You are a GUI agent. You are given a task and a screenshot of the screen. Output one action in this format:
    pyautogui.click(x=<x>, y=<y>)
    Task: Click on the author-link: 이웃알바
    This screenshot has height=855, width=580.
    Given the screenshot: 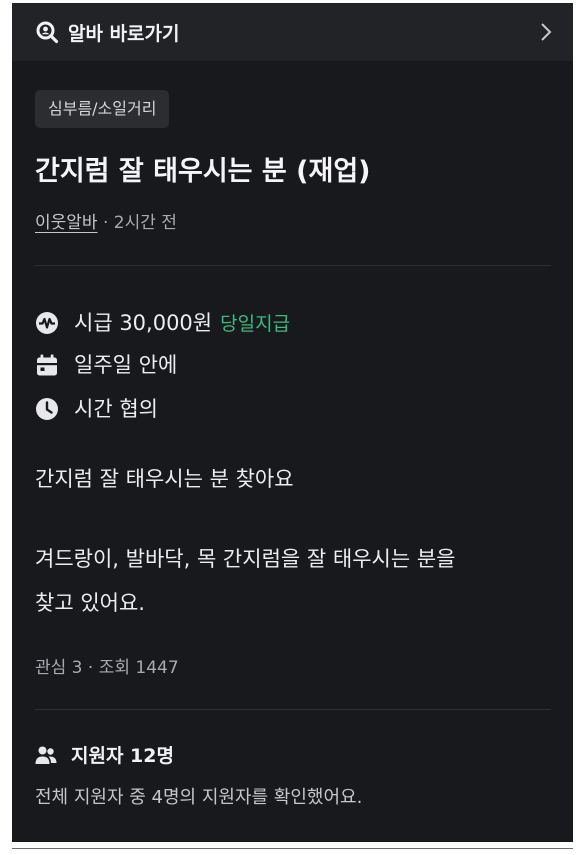 What is the action you would take?
    pyautogui.click(x=66, y=223)
    